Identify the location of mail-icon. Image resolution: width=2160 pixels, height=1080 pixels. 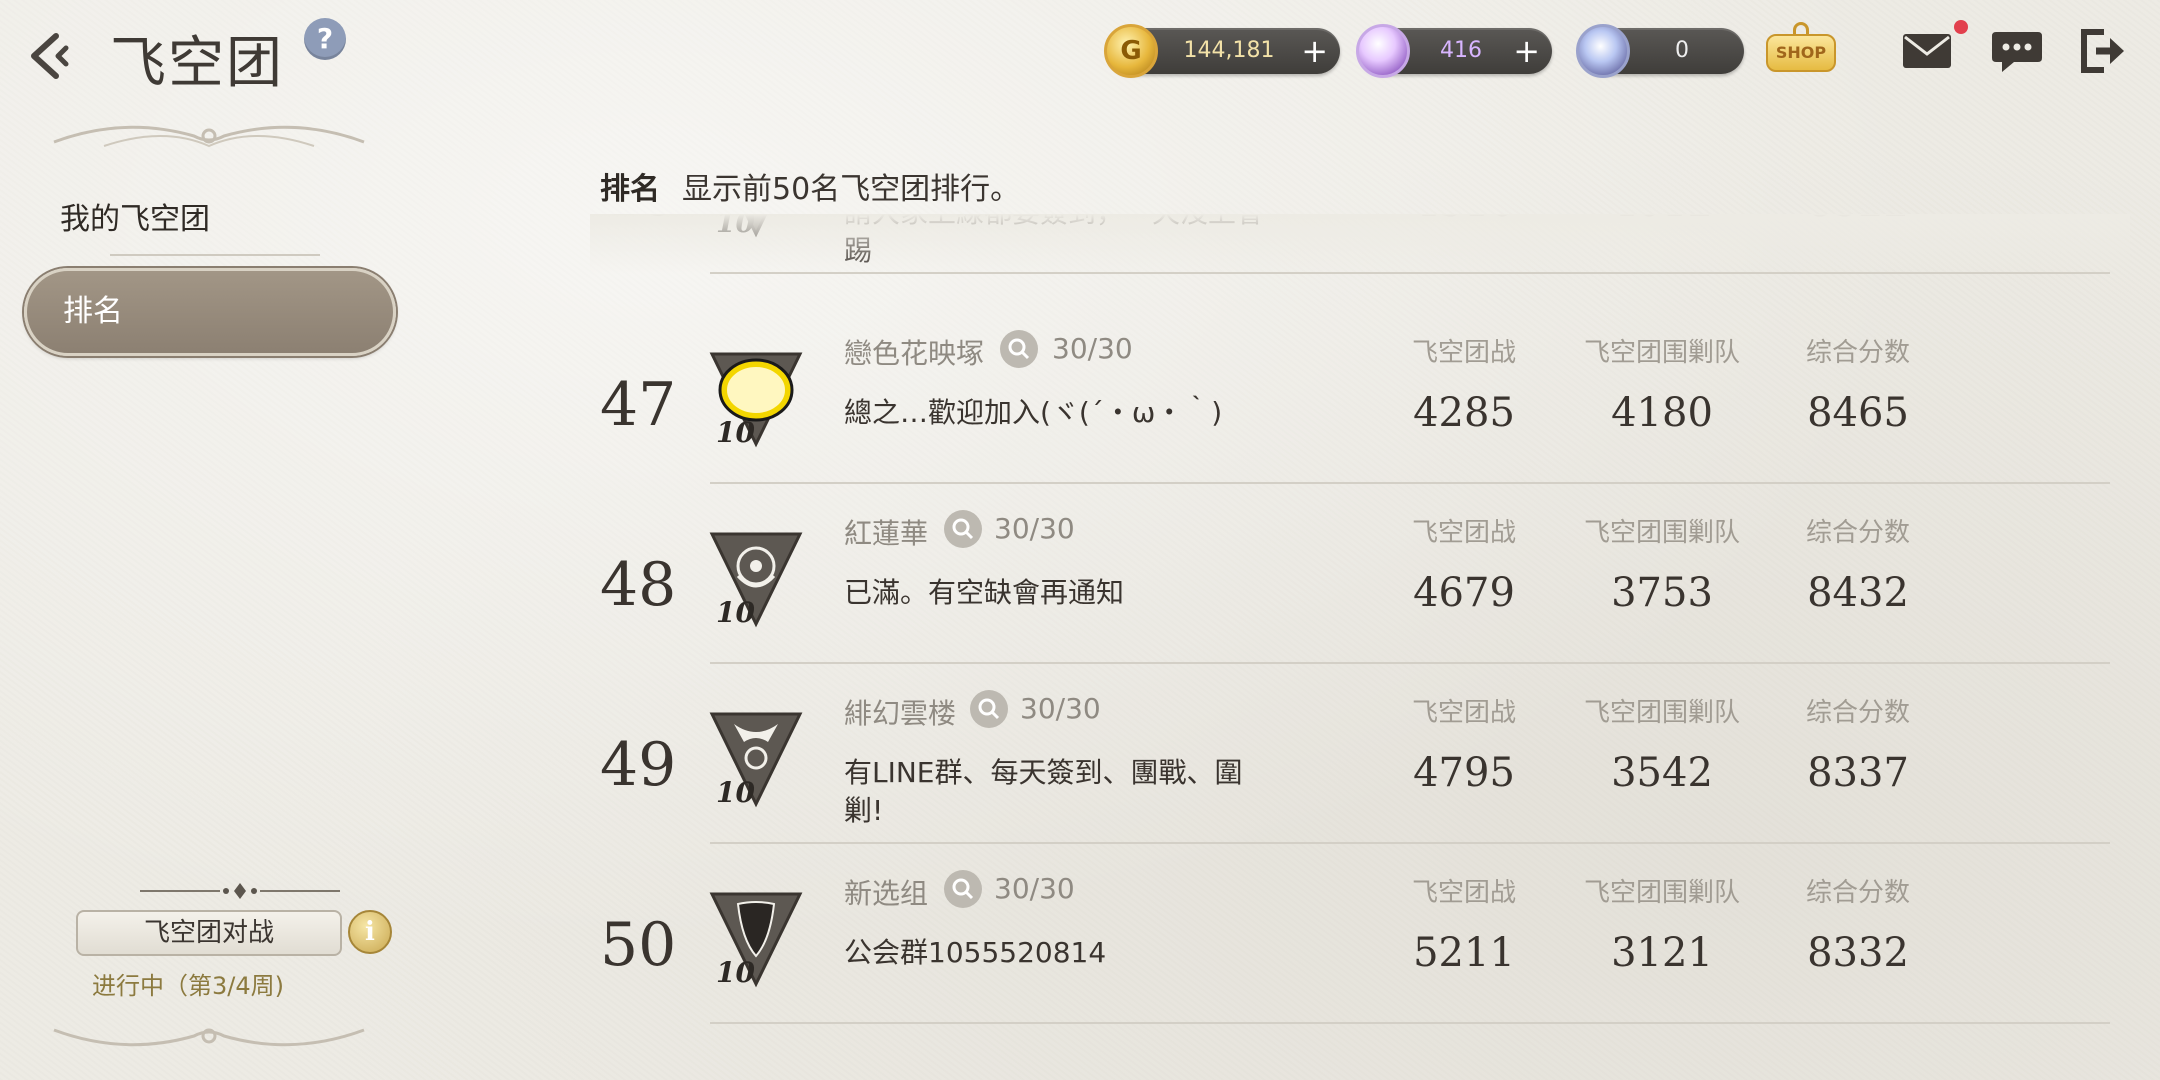
(1927, 51).